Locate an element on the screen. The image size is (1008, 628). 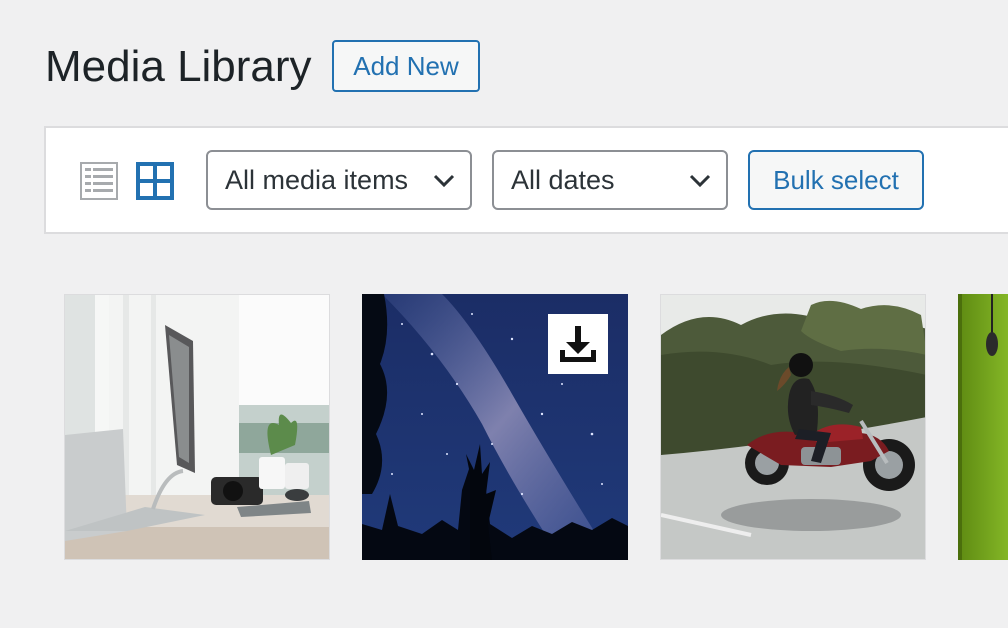
media-item-motorcycle is located at coordinates (793, 427).